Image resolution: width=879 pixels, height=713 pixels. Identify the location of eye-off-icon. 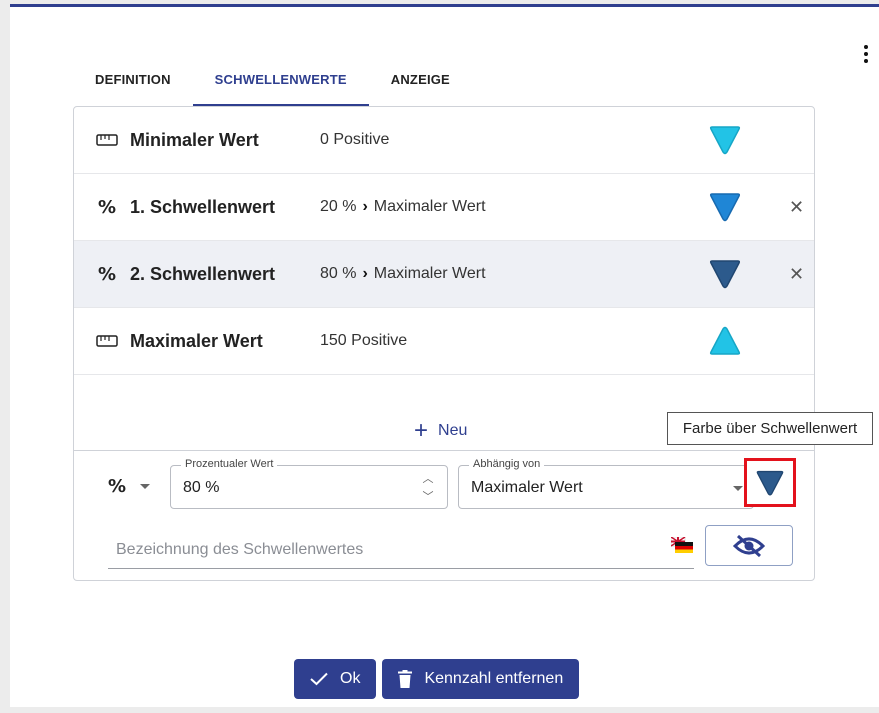
(749, 545).